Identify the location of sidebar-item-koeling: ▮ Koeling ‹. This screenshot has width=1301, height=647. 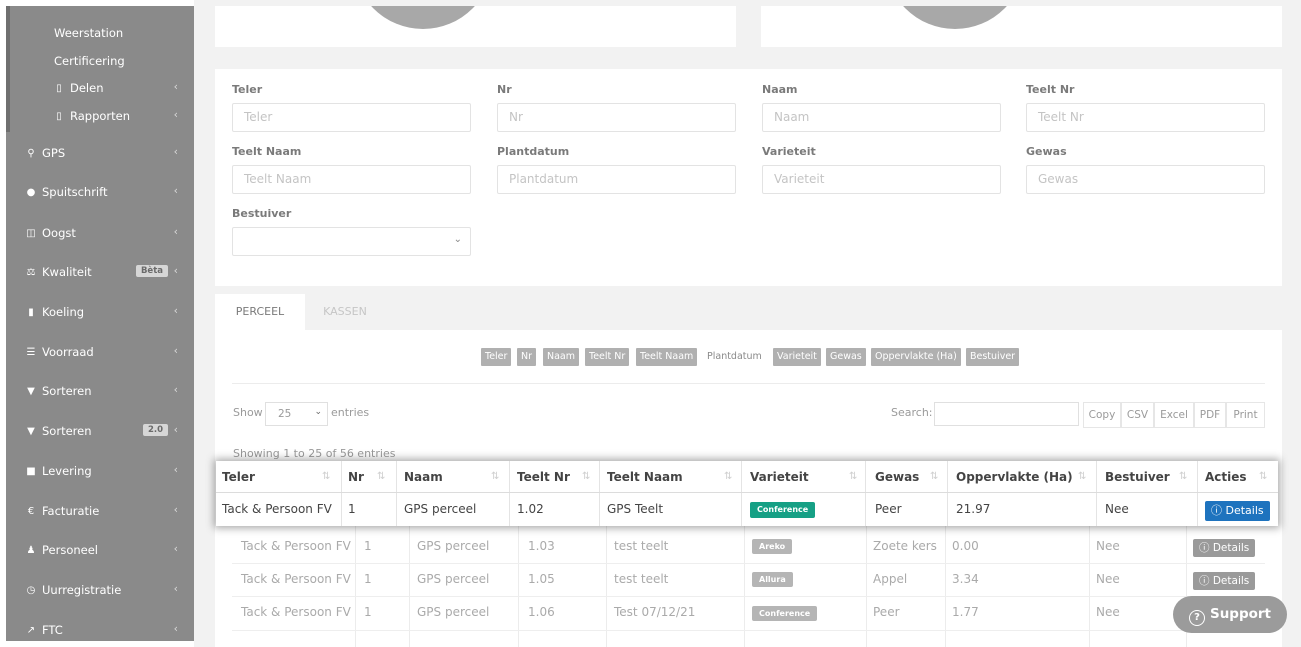
(100, 312).